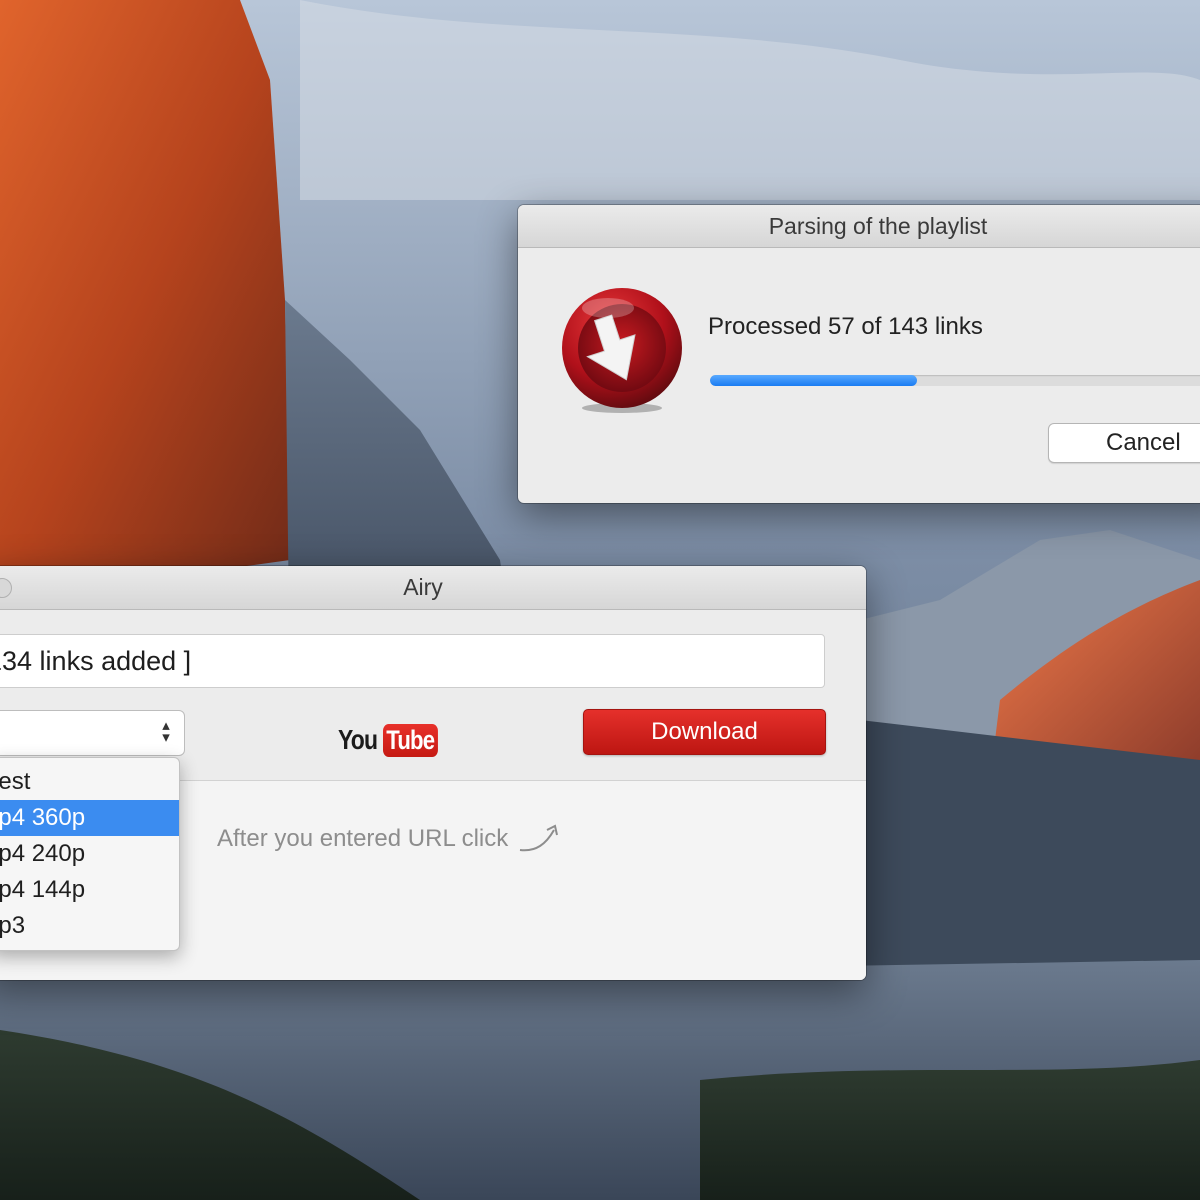 This screenshot has height=1200, width=1200. What do you see at coordinates (412, 661) in the screenshot?
I see `url-input: 134 links added ]` at bounding box center [412, 661].